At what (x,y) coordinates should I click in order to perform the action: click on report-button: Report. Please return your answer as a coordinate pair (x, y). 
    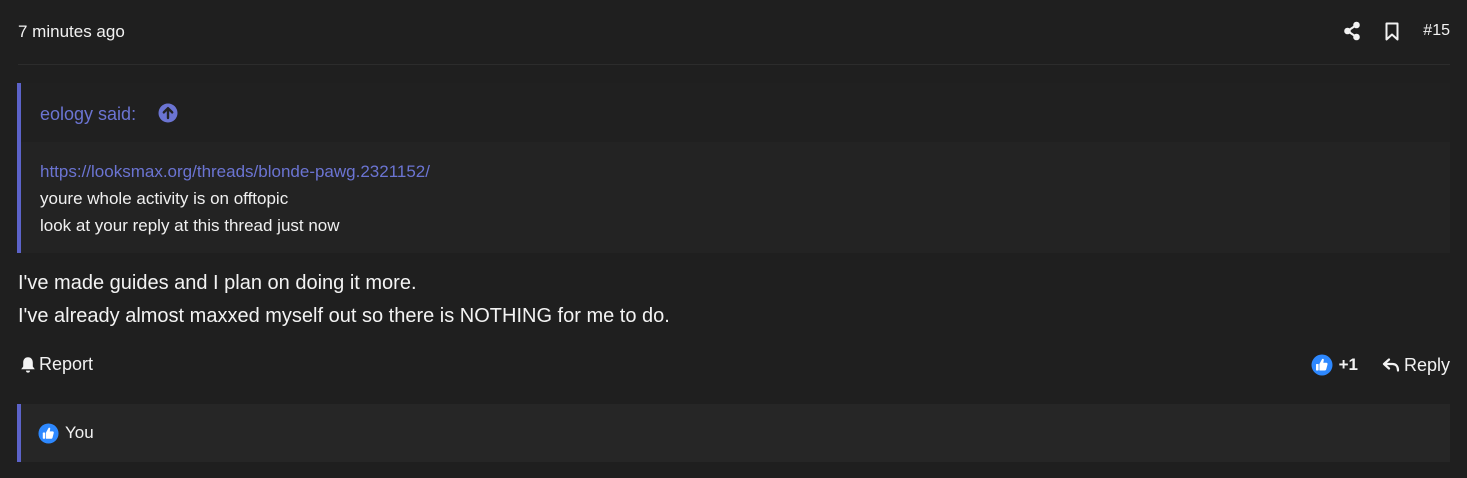
    Looking at the image, I should click on (56, 364).